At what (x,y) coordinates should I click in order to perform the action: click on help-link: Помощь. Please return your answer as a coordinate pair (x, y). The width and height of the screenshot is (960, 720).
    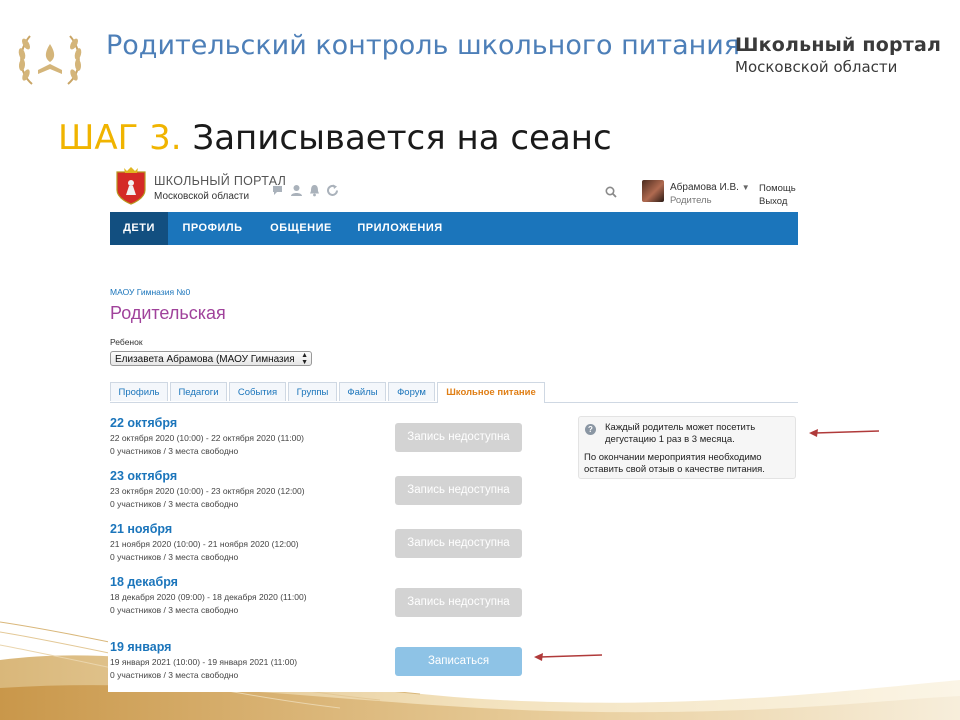
    Looking at the image, I should click on (777, 188).